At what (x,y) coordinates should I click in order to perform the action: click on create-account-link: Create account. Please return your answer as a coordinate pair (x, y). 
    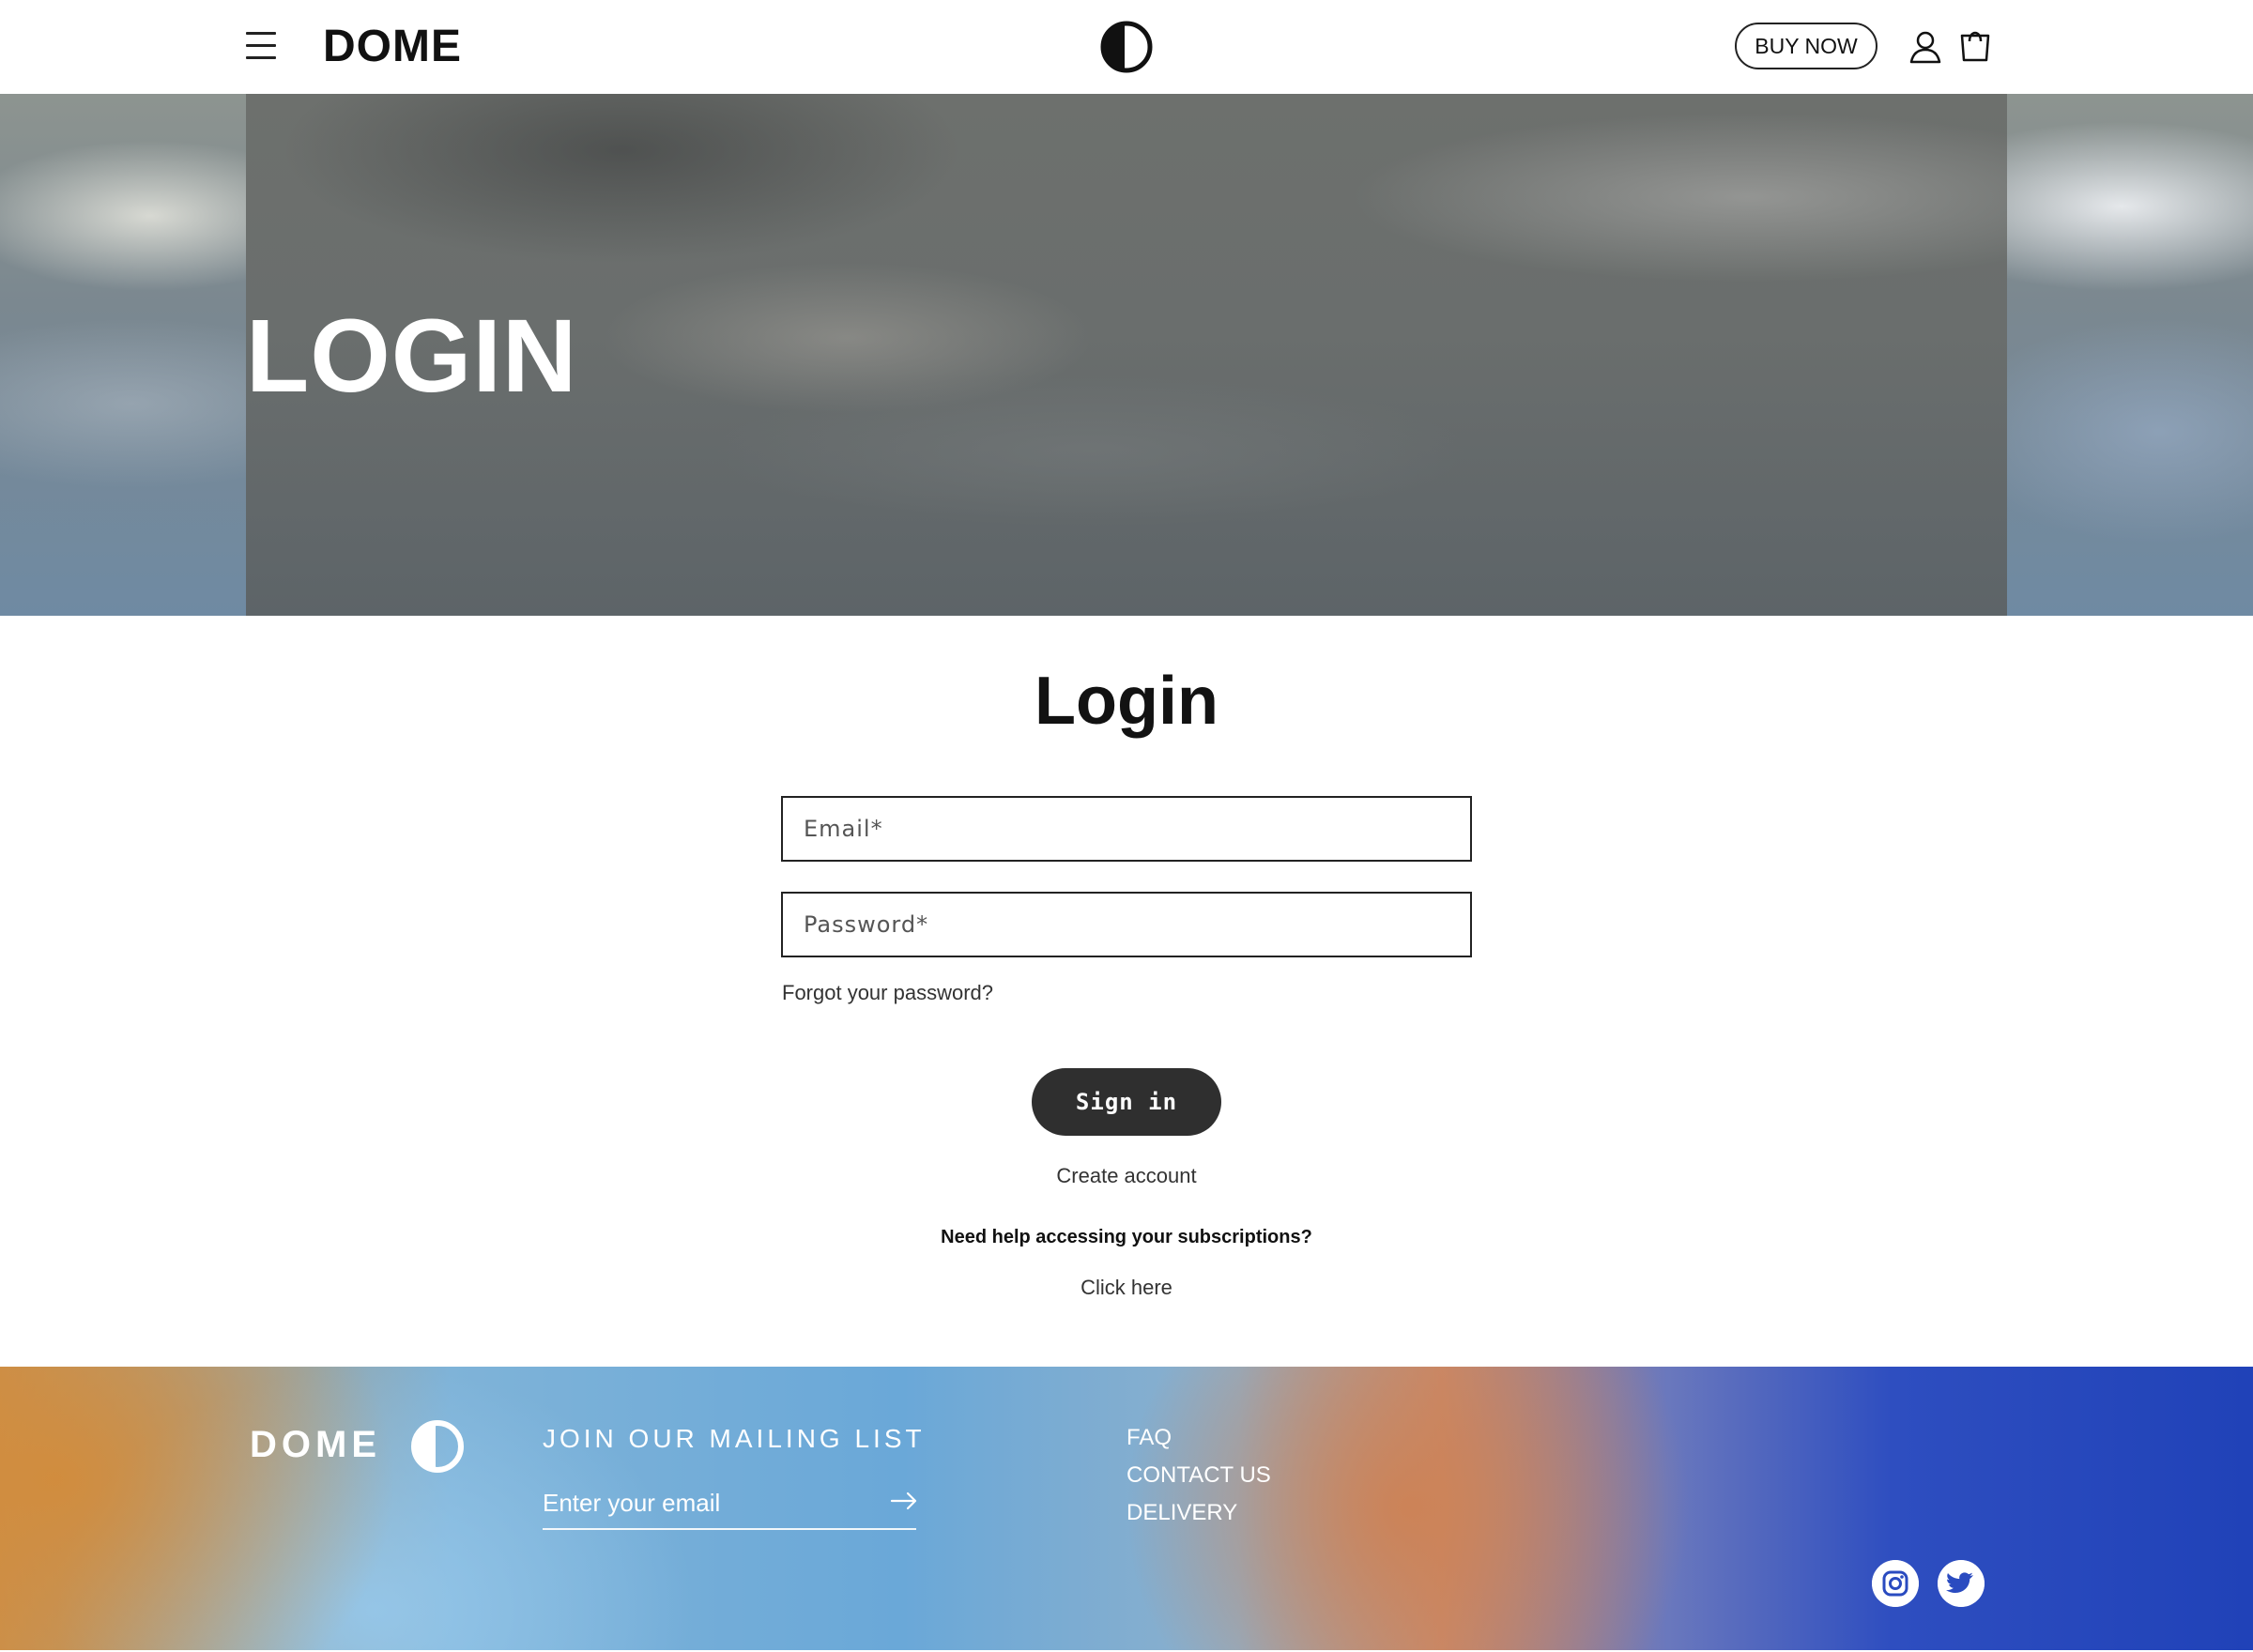
    Looking at the image, I should click on (1126, 1176).